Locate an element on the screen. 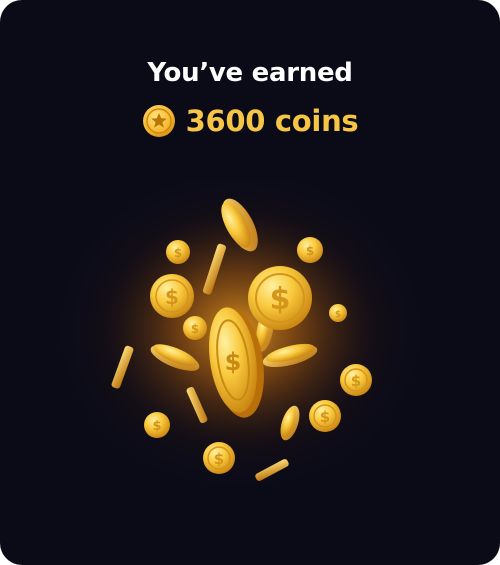 This screenshot has width=500, height=565. coins-amount: 3600 coins is located at coordinates (272, 121).